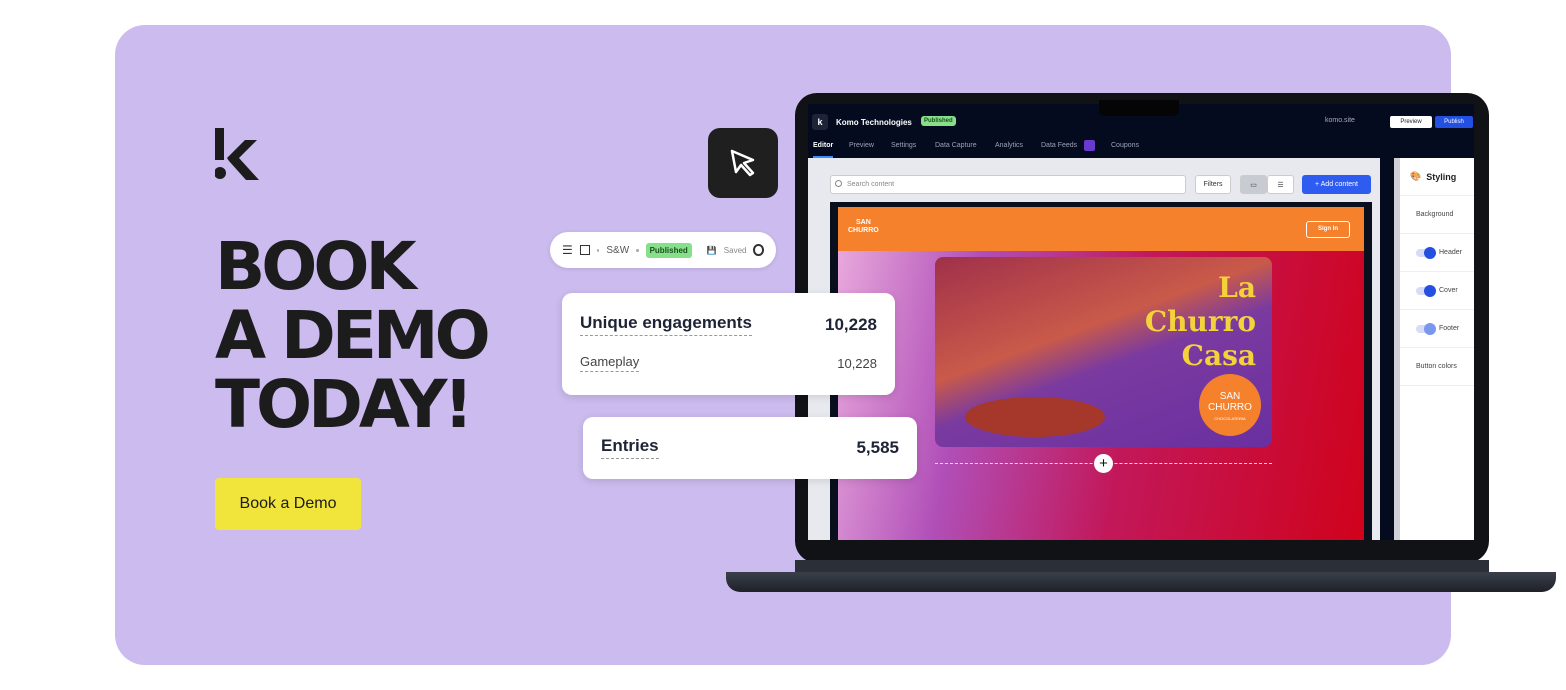  I want to click on footer-toggle-row: Footer, so click(1437, 329).